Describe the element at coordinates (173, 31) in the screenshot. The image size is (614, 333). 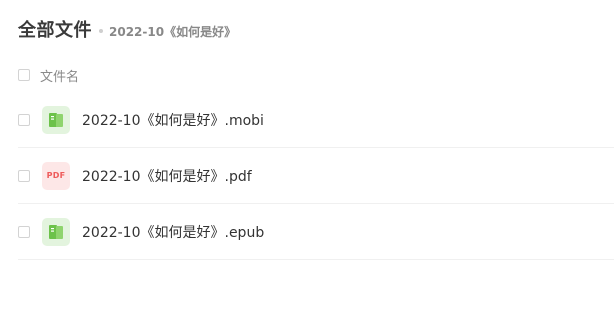
I see `breadcrumb-current-folder: 2022-10《如何是好》` at that location.